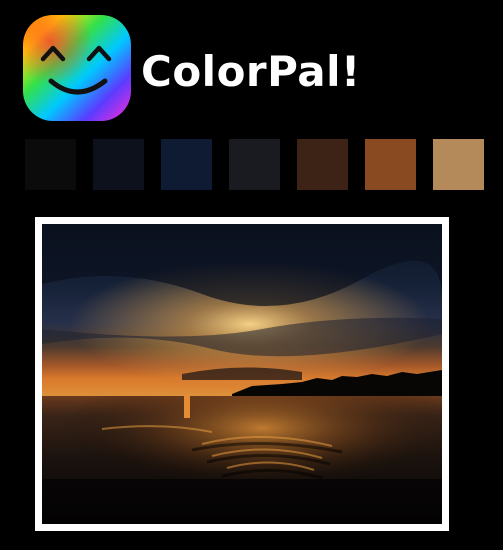 The height and width of the screenshot is (550, 503). I want to click on smiley-face-icon, so click(77, 68).